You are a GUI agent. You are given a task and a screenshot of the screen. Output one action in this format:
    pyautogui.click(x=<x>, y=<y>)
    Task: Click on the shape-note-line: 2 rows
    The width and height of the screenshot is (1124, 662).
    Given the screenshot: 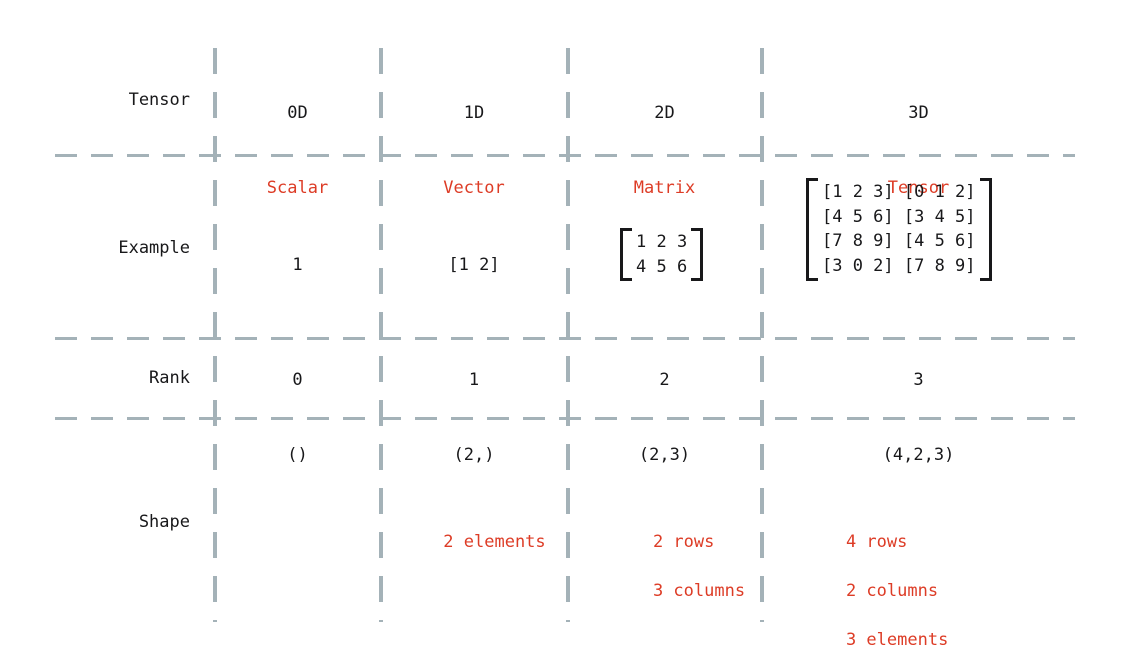 What is the action you would take?
    pyautogui.click(x=683, y=541)
    